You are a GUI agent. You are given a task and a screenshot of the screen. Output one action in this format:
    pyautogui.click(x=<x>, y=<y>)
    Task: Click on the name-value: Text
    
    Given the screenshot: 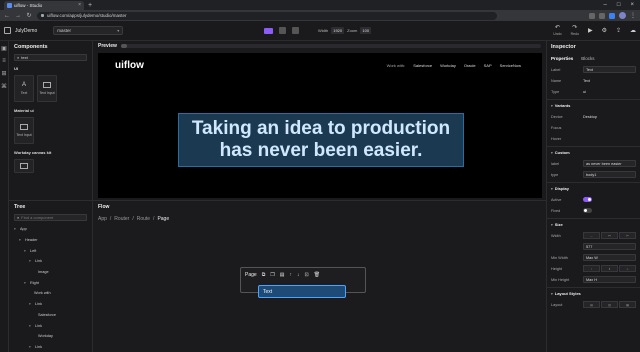 What is the action you would take?
    pyautogui.click(x=586, y=80)
    